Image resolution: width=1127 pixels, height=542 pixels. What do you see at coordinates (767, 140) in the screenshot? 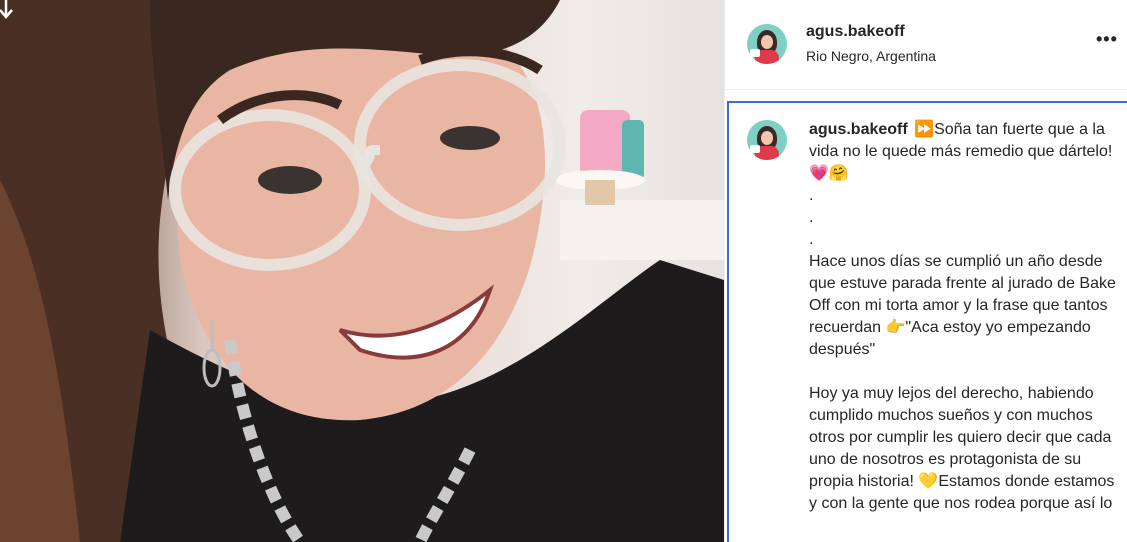
I see `caption-avatar` at bounding box center [767, 140].